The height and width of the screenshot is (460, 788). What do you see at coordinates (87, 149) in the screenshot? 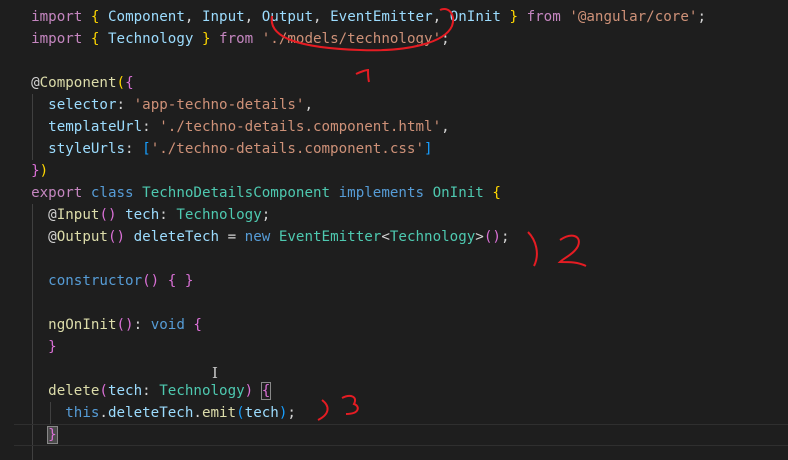
I see `code-token: styleUrls` at bounding box center [87, 149].